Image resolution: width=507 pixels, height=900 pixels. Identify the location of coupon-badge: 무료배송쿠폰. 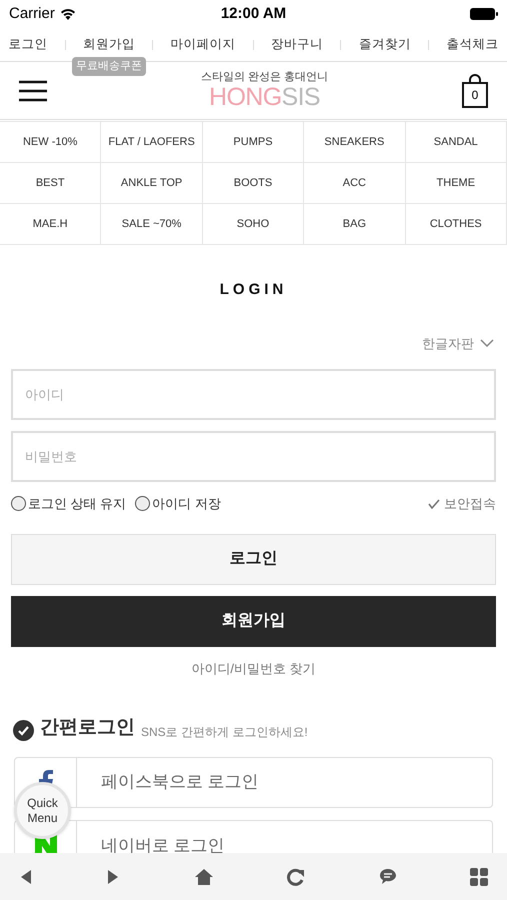
(109, 66).